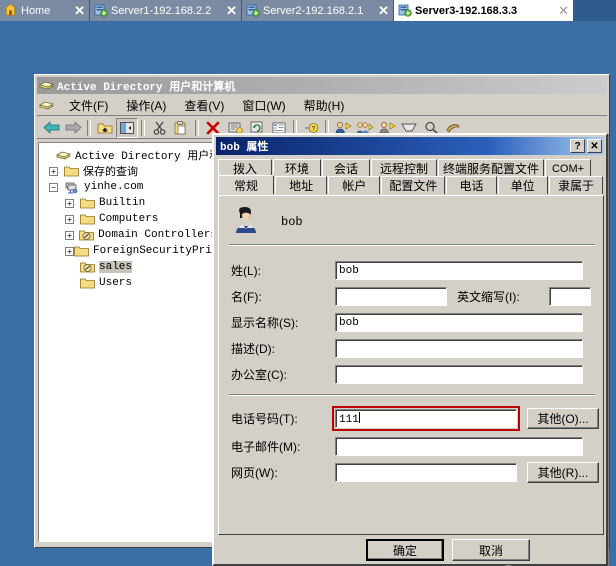  I want to click on tab-label: 终端服务配置文件, so click(491, 169).